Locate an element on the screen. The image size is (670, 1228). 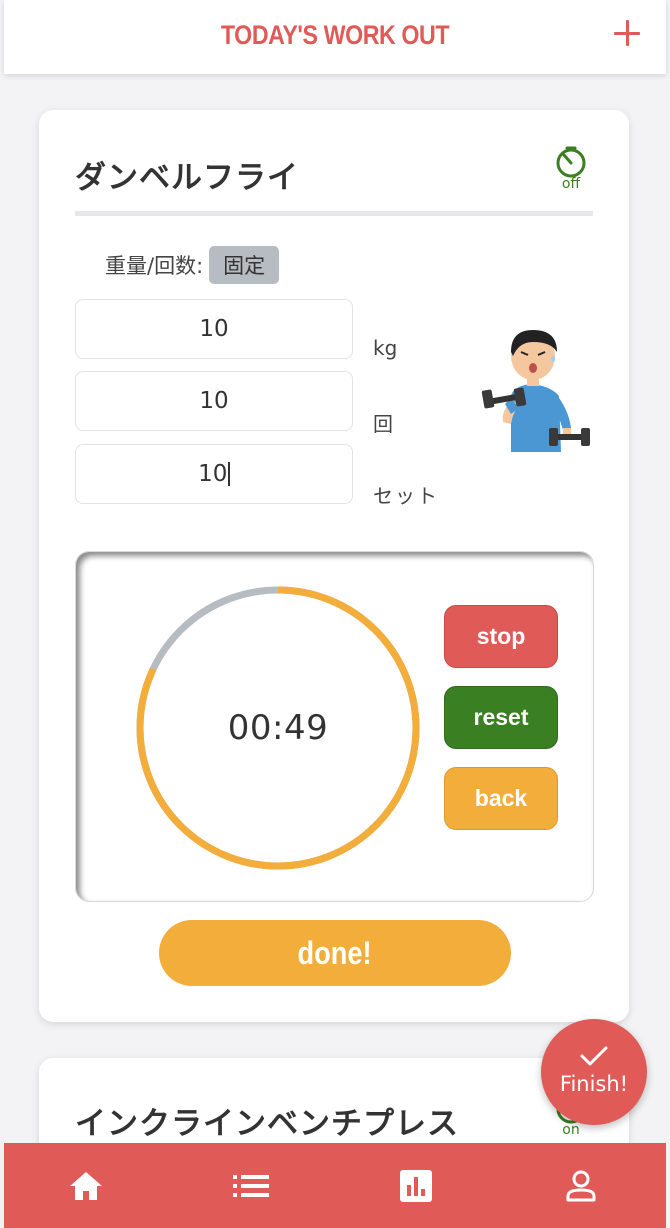
profile-icon is located at coordinates (581, 1185).